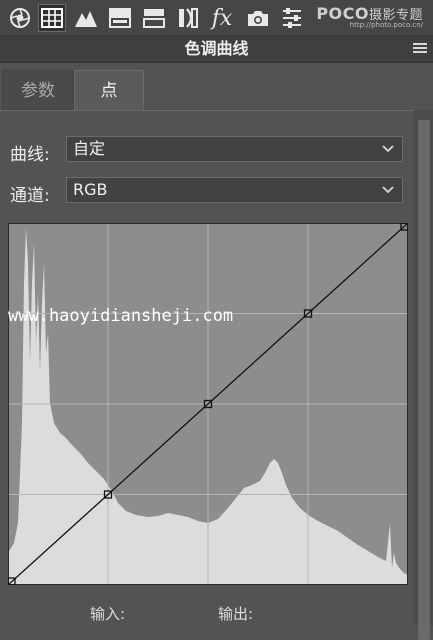  I want to click on panel-menu-icon, so click(420, 48).